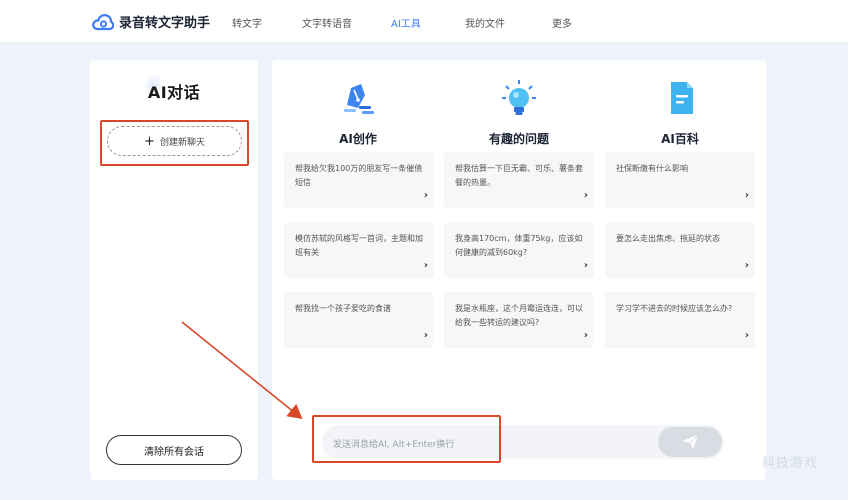 The height and width of the screenshot is (500, 848). What do you see at coordinates (242, 370) in the screenshot?
I see `annotation-arrow` at bounding box center [242, 370].